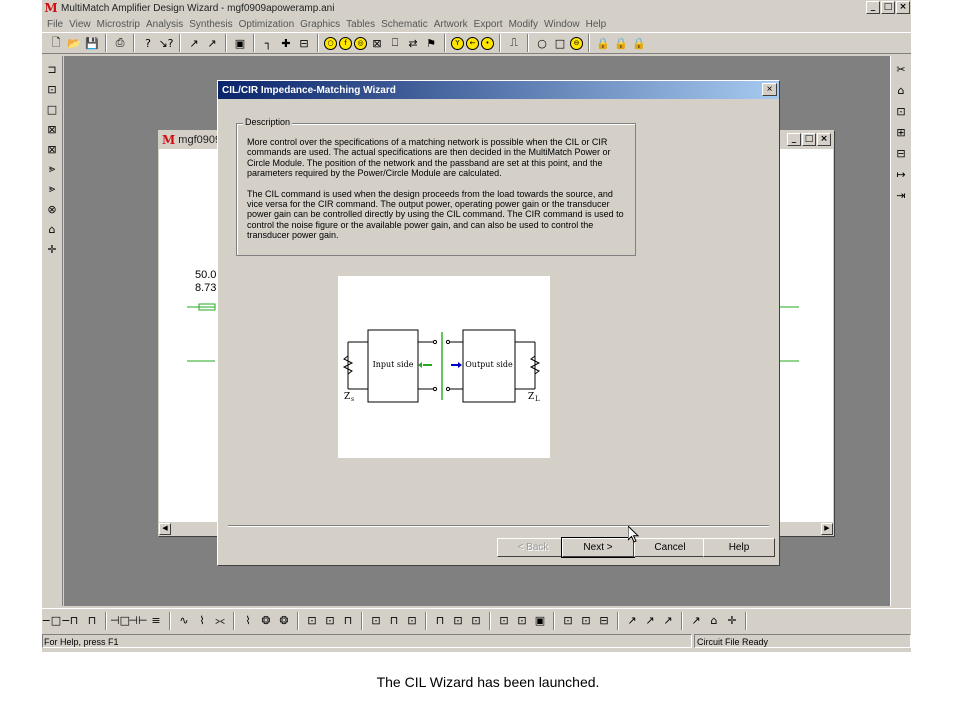  I want to click on menu-item-synthesis: Synthesis, so click(212, 24).